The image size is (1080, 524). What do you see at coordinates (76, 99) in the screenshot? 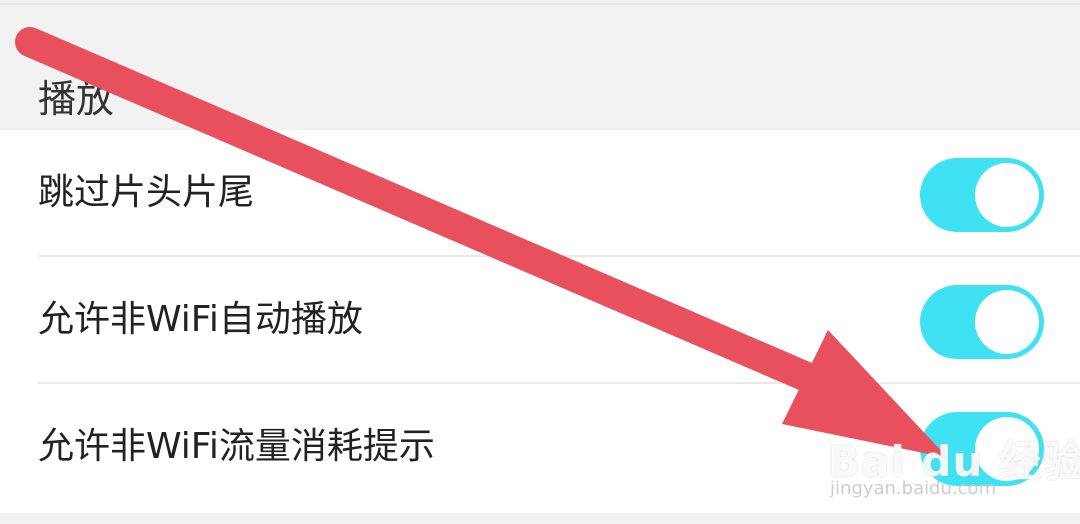
I see `section-title-playback: 播放` at bounding box center [76, 99].